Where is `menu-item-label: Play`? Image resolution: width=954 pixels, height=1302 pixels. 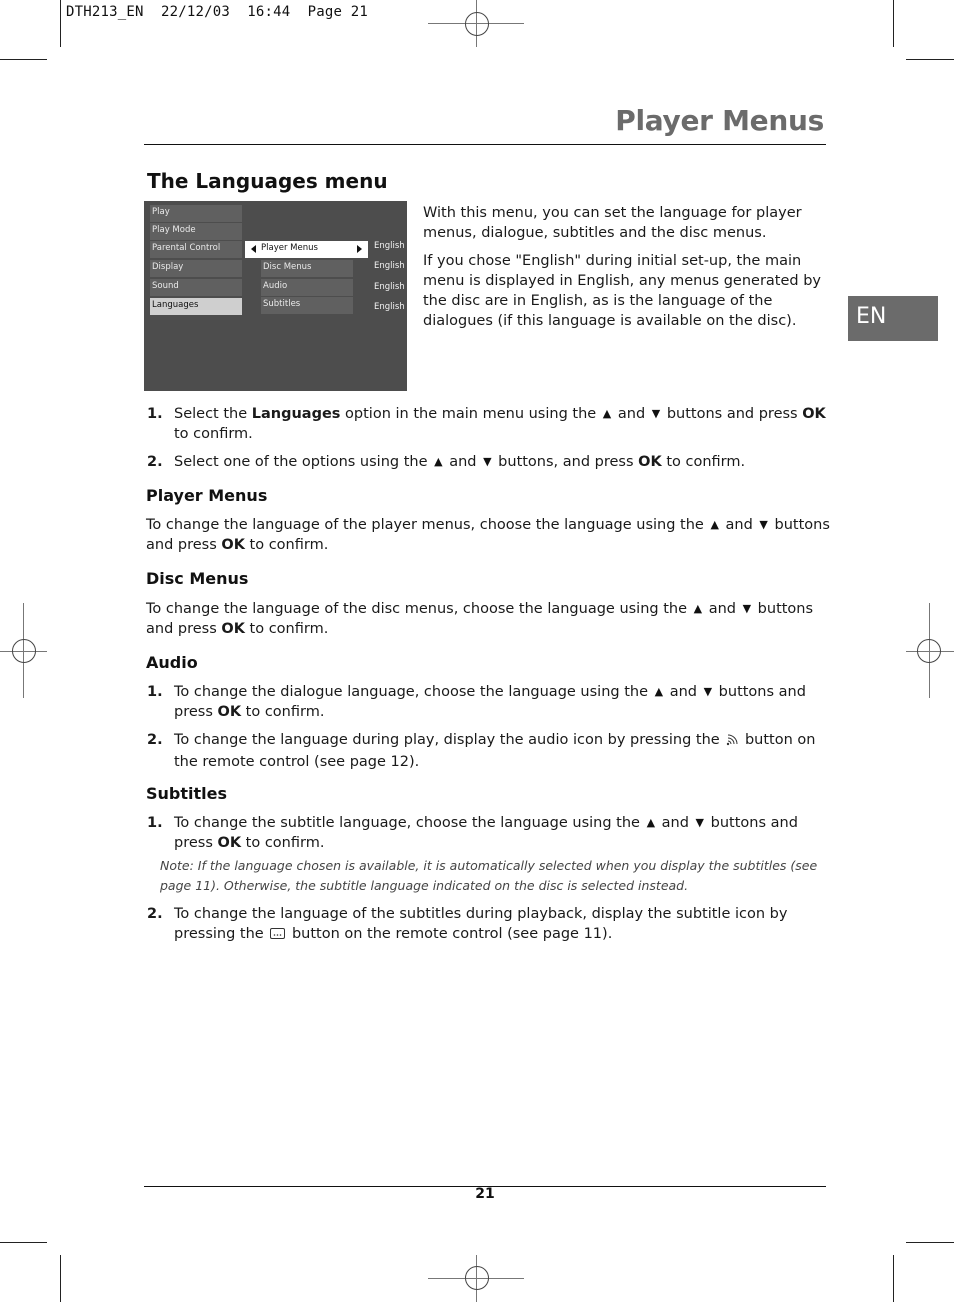
menu-item-label: Play is located at coordinates (161, 212).